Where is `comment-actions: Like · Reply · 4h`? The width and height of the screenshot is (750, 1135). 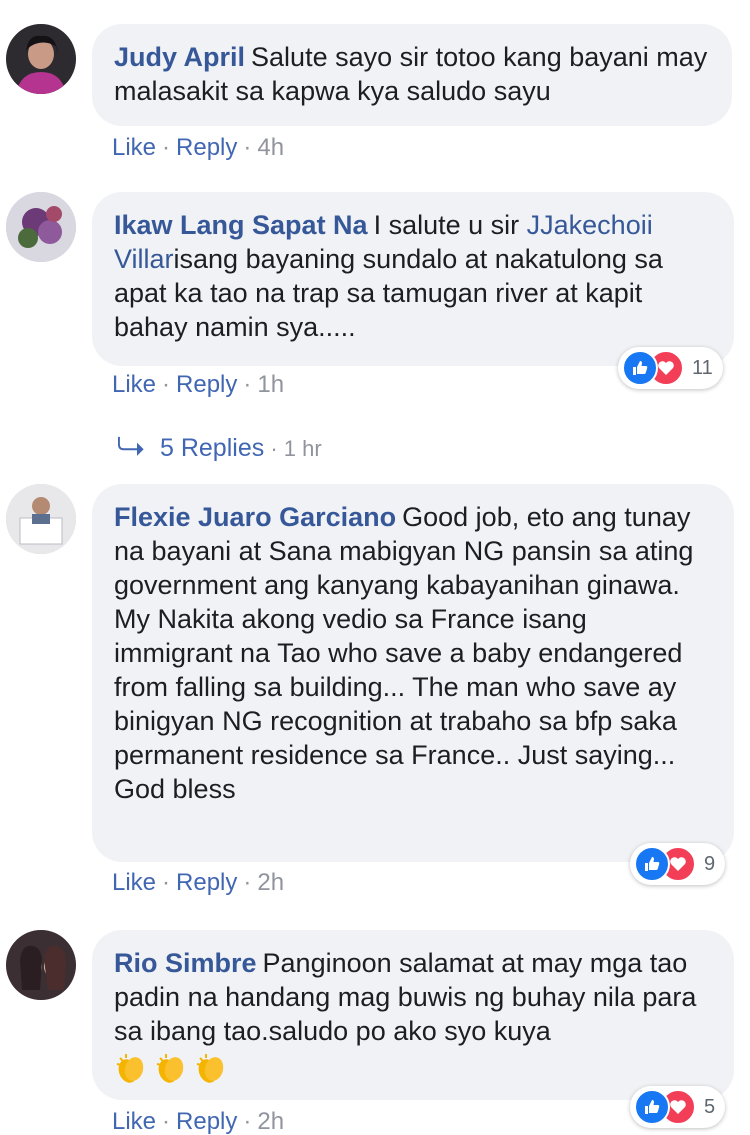
comment-actions: Like · Reply · 4h is located at coordinates (198, 148).